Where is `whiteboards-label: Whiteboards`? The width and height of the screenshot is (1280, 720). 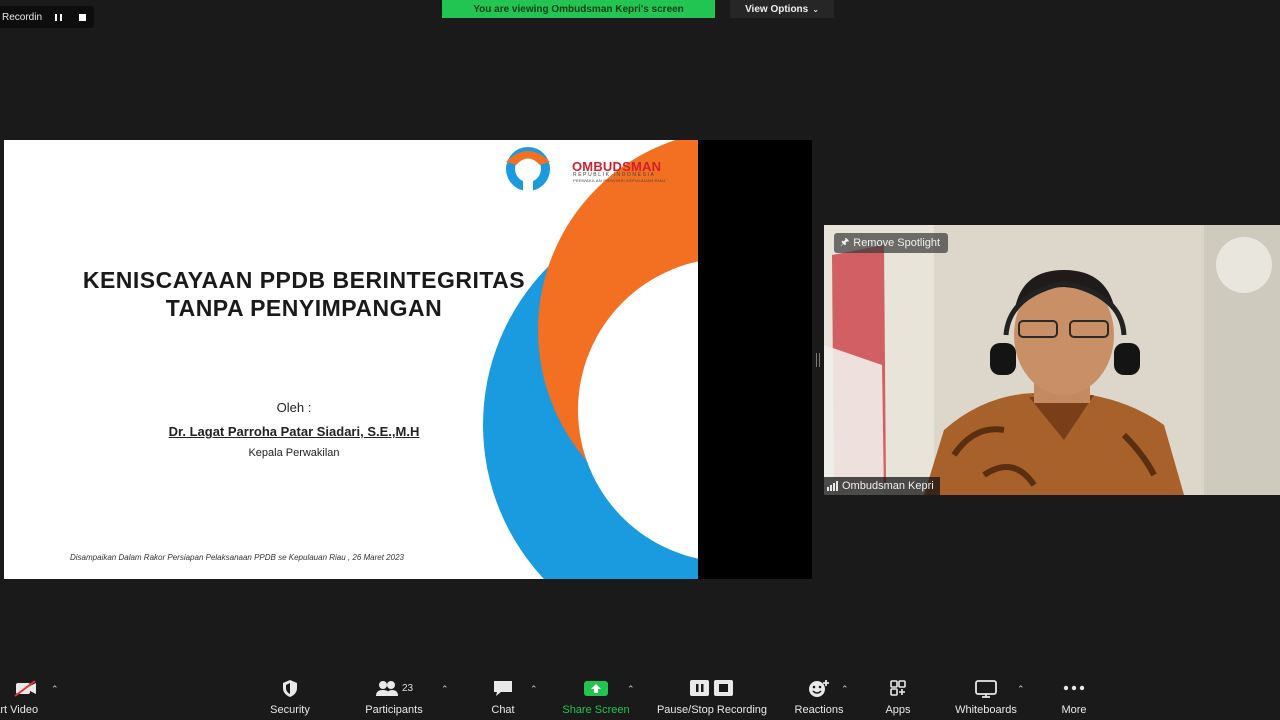
whiteboards-label: Whiteboards is located at coordinates (986, 710).